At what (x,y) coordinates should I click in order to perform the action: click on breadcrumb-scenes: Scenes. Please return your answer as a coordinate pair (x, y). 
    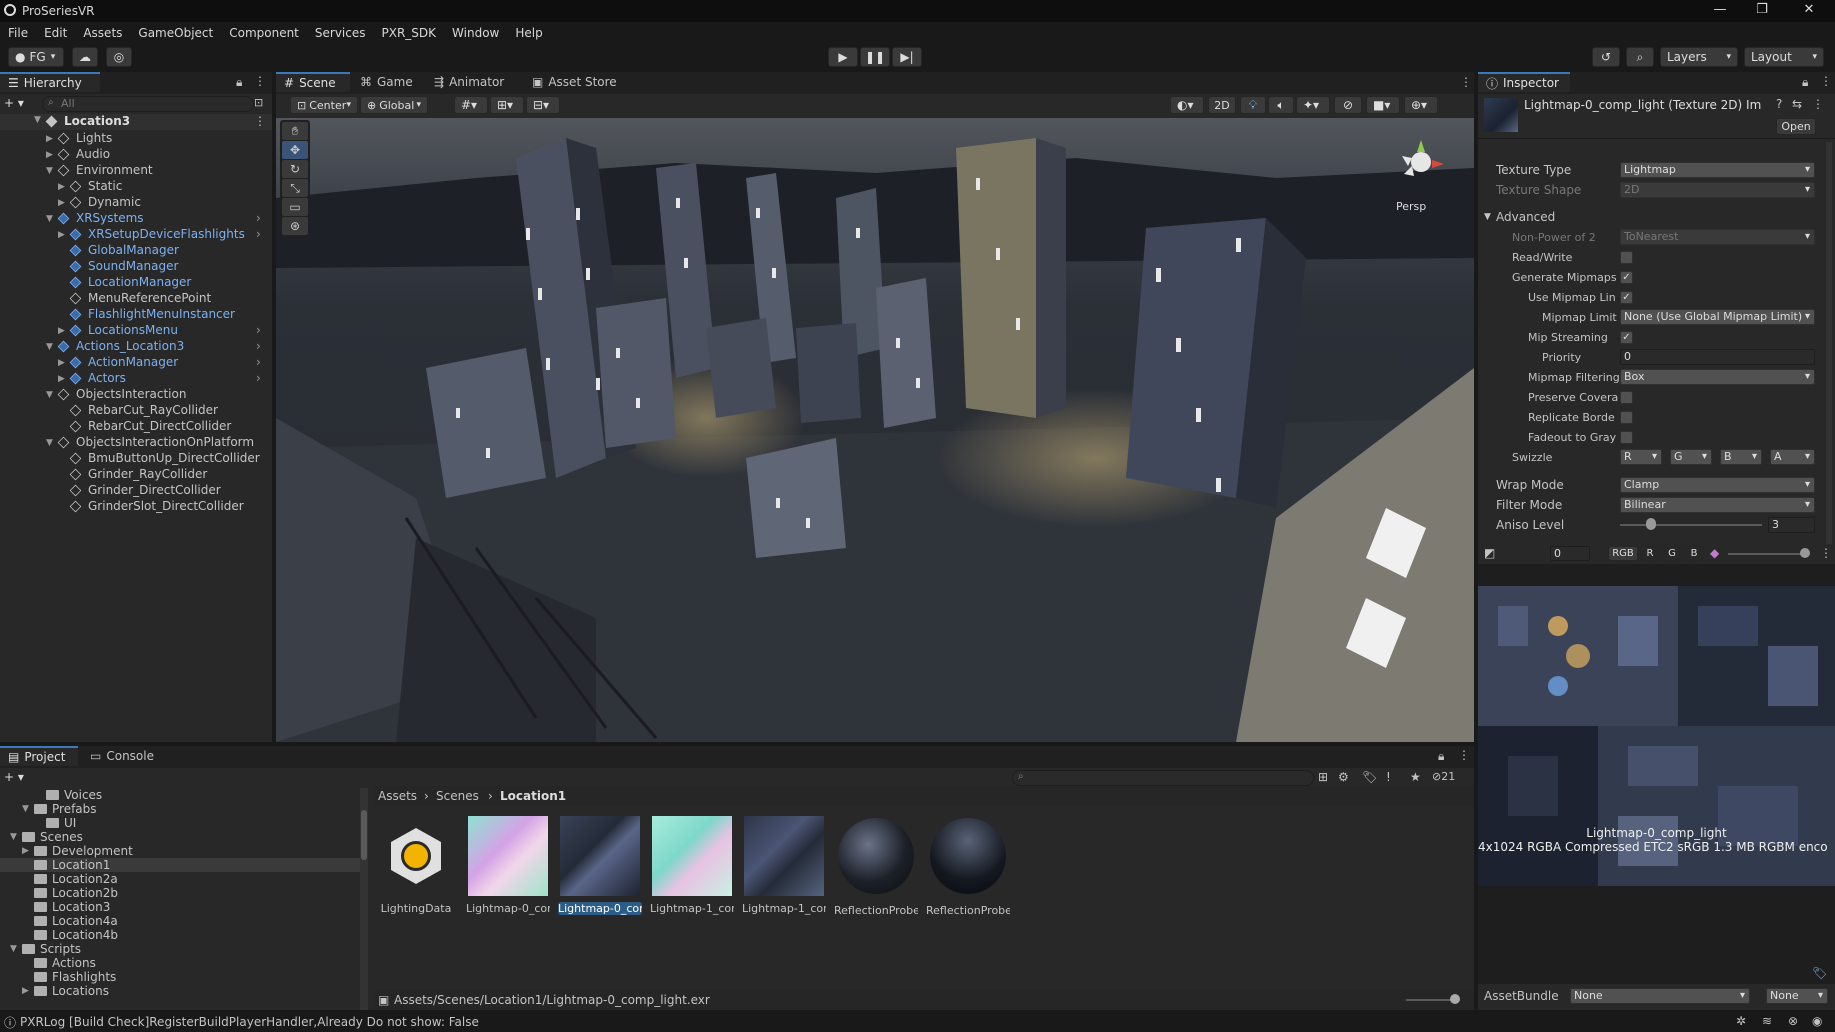
    Looking at the image, I should click on (457, 796).